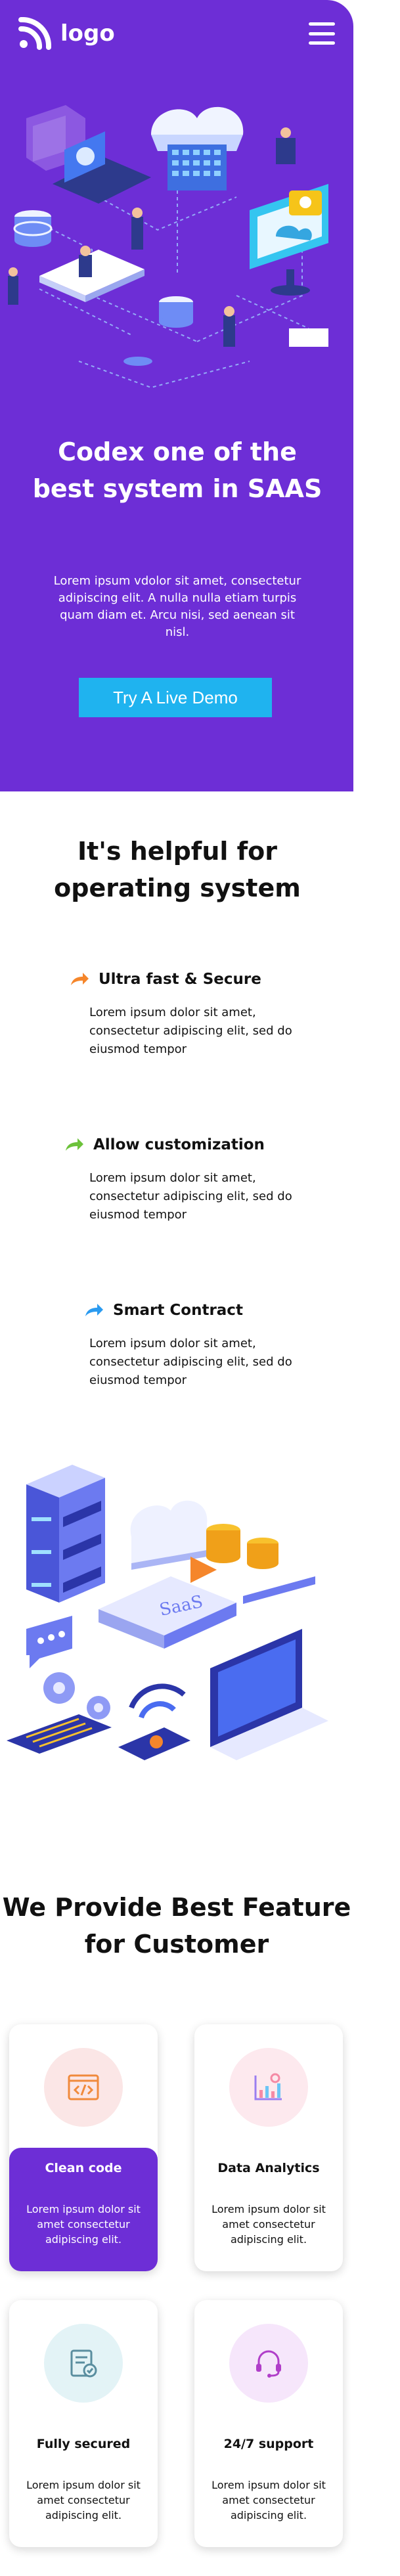  What do you see at coordinates (87, 33) in the screenshot?
I see `logo-text: logo` at bounding box center [87, 33].